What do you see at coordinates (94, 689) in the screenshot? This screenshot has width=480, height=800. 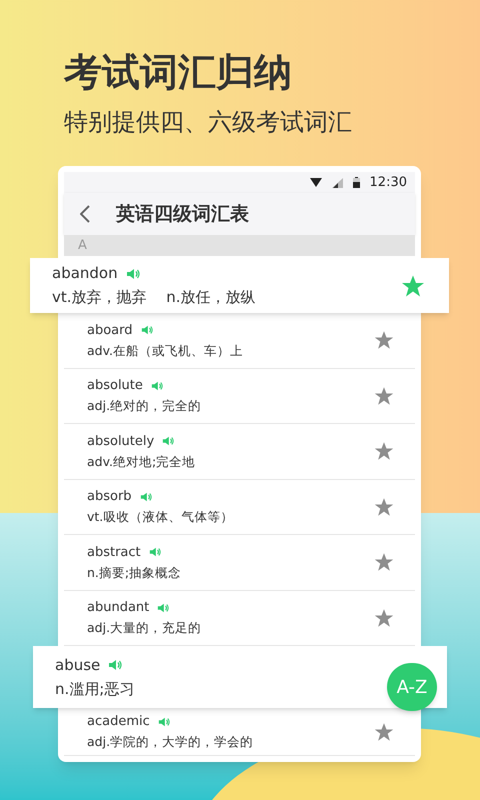 I see `word-meaning: n.滥用;恶习` at bounding box center [94, 689].